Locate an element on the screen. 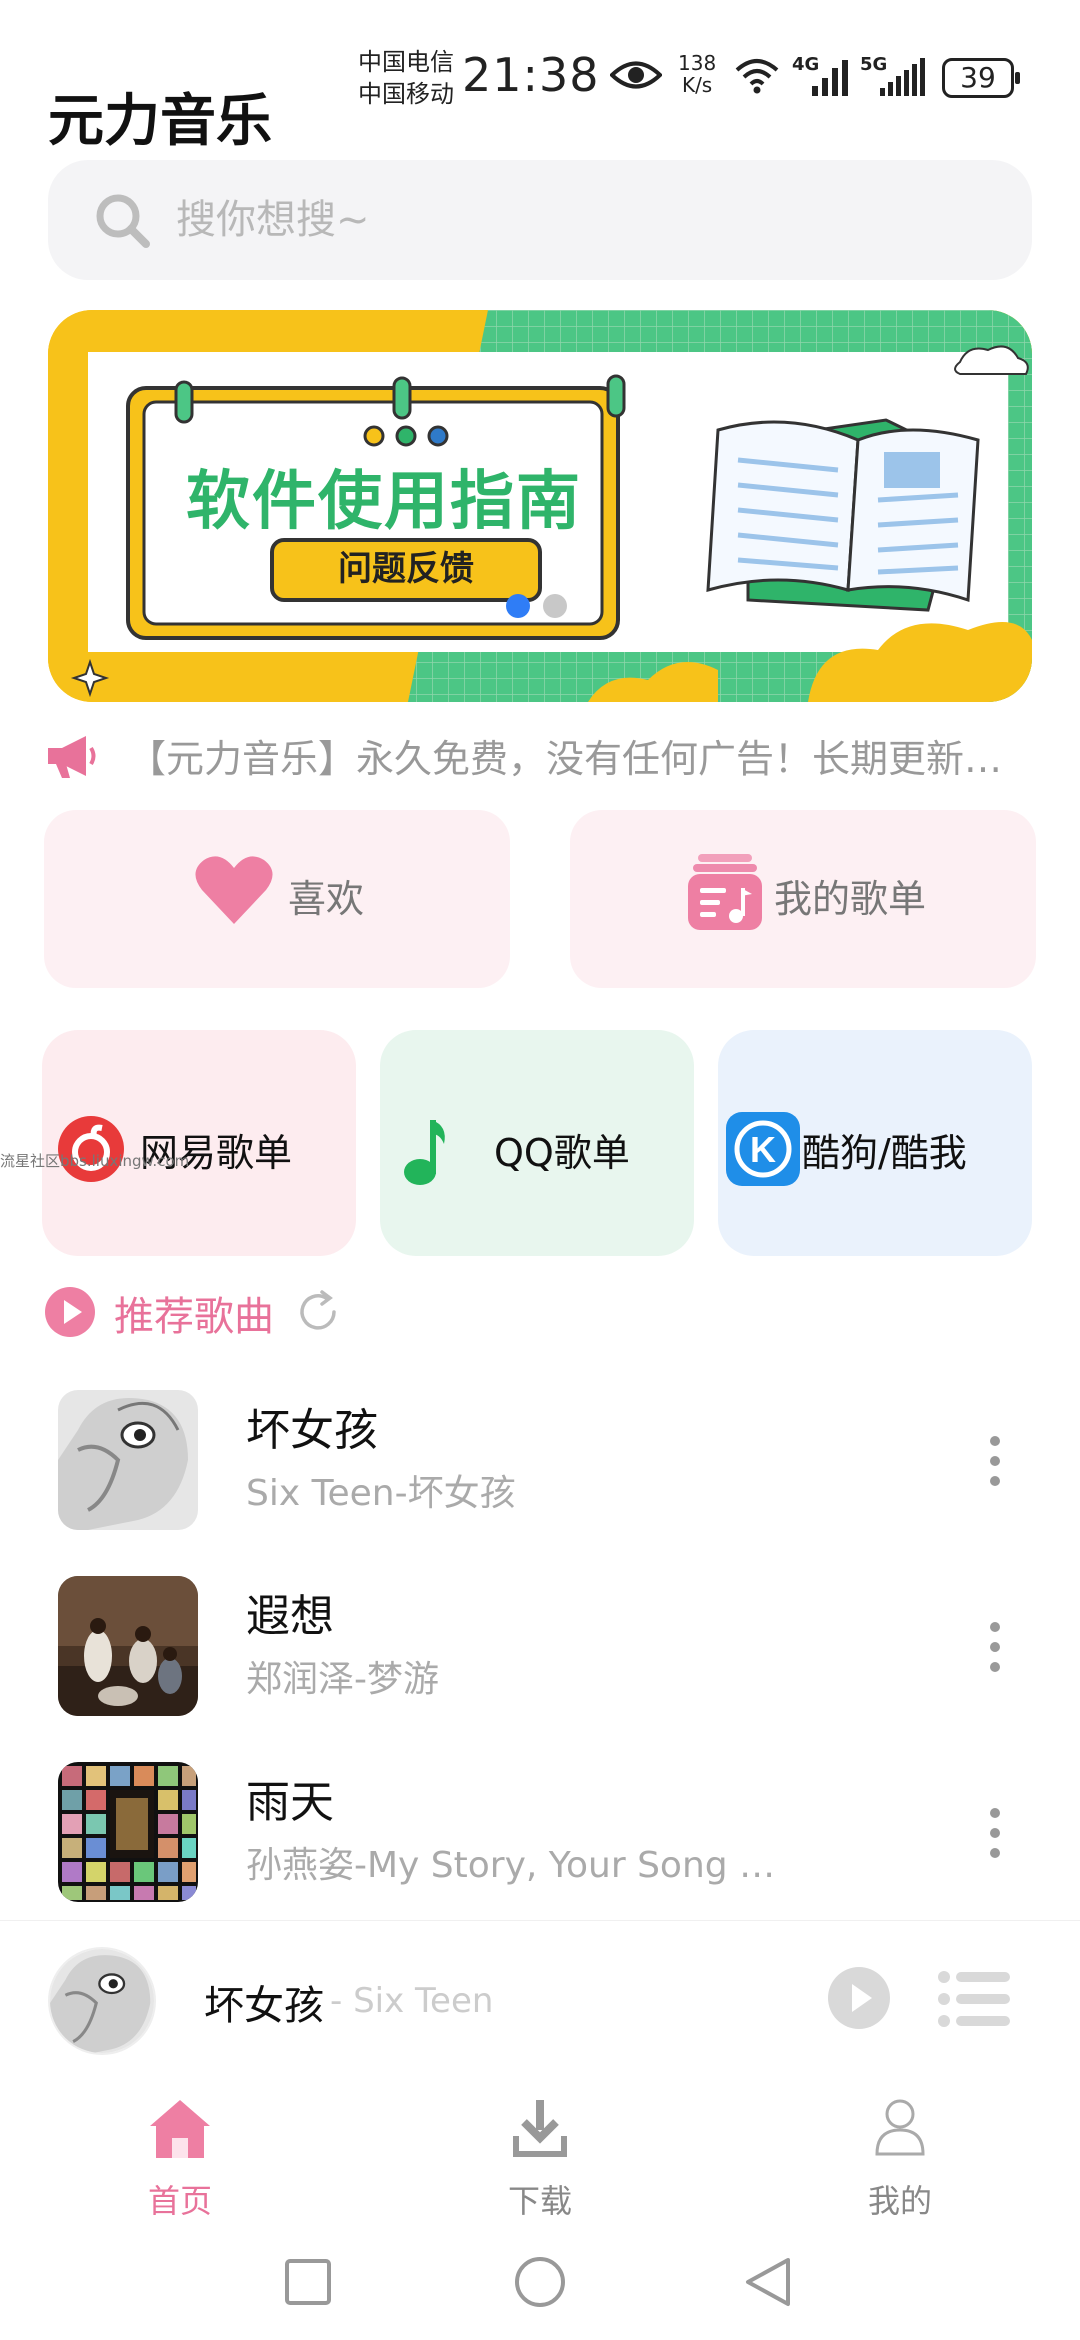 The image size is (1080, 2340). qq-label: QQ歌单 is located at coordinates (562, 1153).